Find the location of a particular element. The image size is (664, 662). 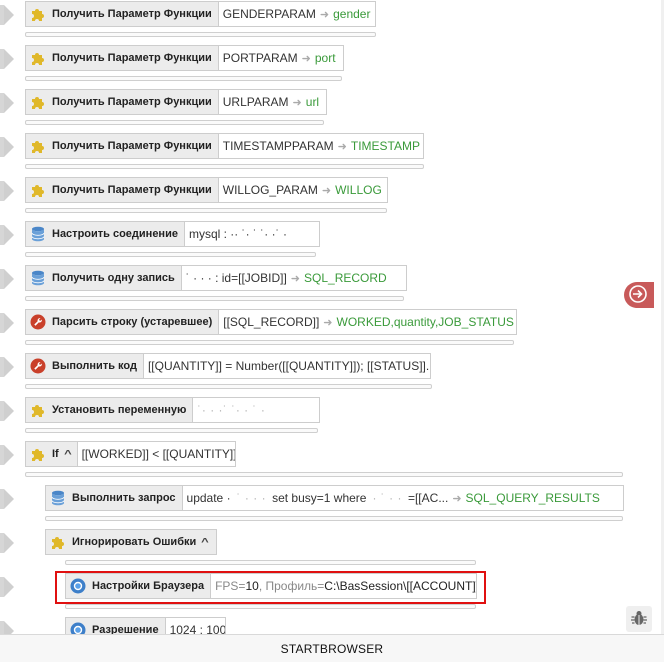

action-value: URLPARAM ➜ url is located at coordinates (272, 102).